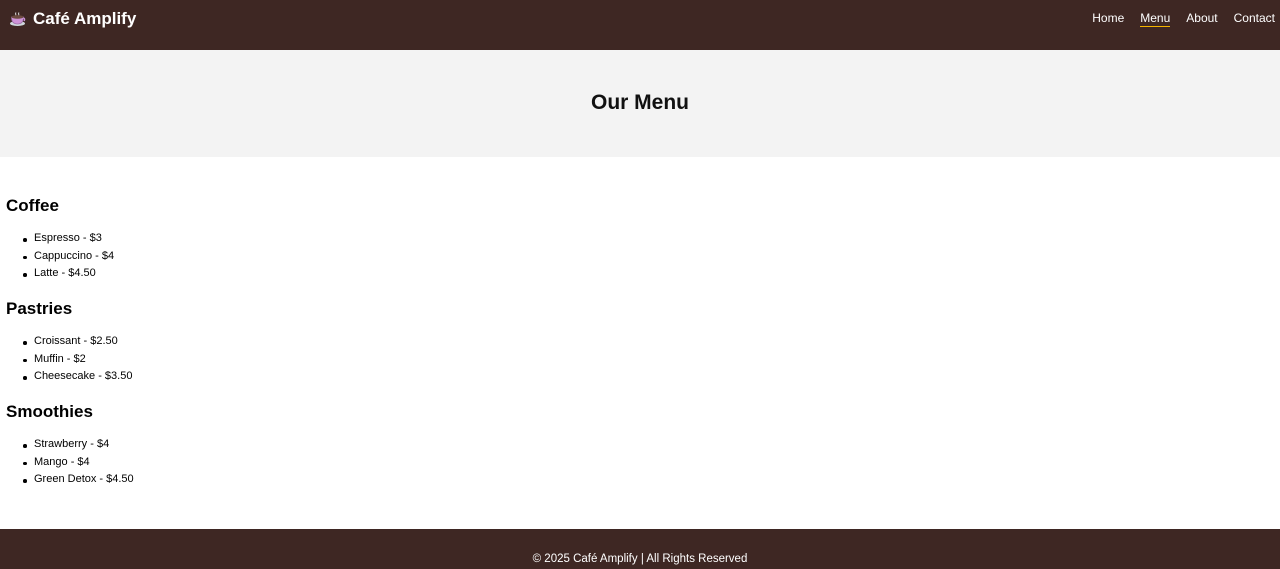 Image resolution: width=1280 pixels, height=569 pixels. Describe the element at coordinates (651, 274) in the screenshot. I see `menu-item: Latte - $4.50` at that location.